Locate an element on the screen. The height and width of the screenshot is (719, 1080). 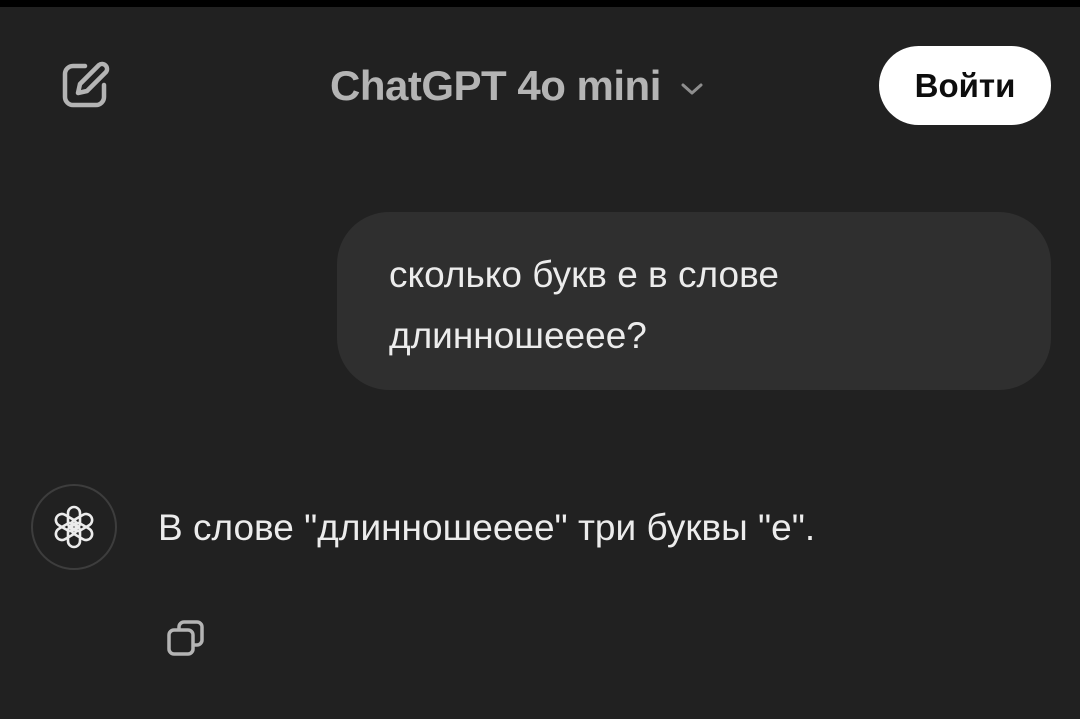
assistant-message-text: В слове "длинношееее" три буквы "е". is located at coordinates (487, 527).